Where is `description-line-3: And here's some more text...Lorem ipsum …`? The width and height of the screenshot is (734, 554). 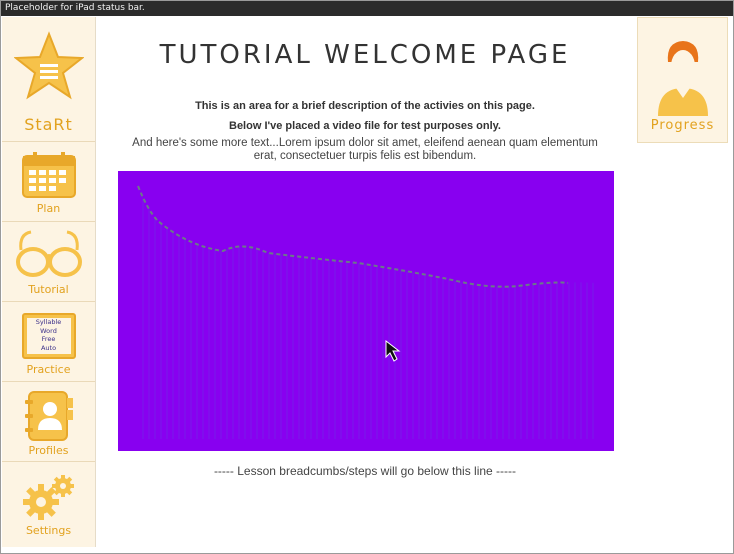
description-line-3: And here's some more text...Lorem ipsum … is located at coordinates (365, 149).